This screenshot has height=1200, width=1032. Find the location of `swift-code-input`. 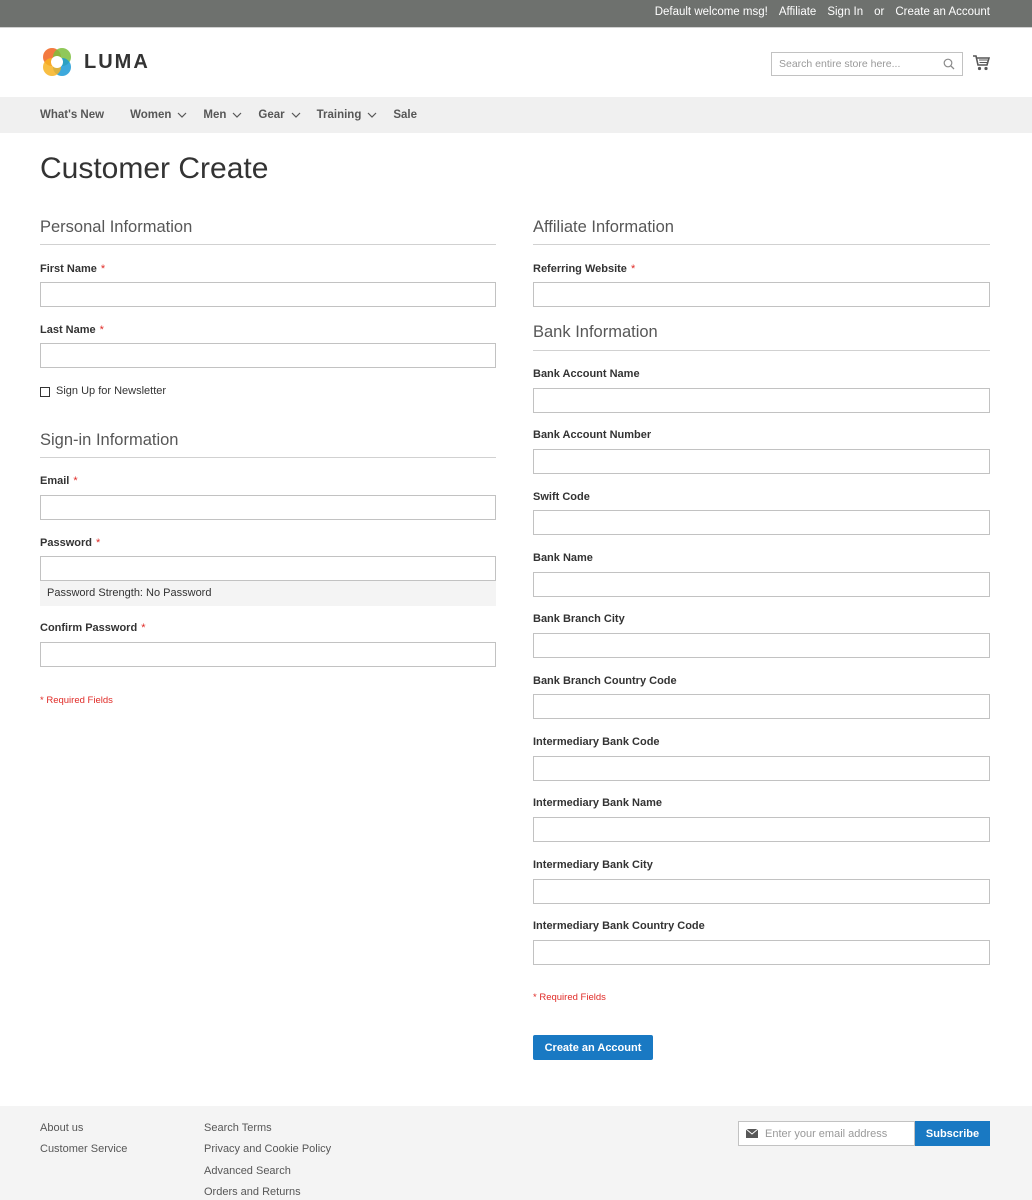

swift-code-input is located at coordinates (761, 522).